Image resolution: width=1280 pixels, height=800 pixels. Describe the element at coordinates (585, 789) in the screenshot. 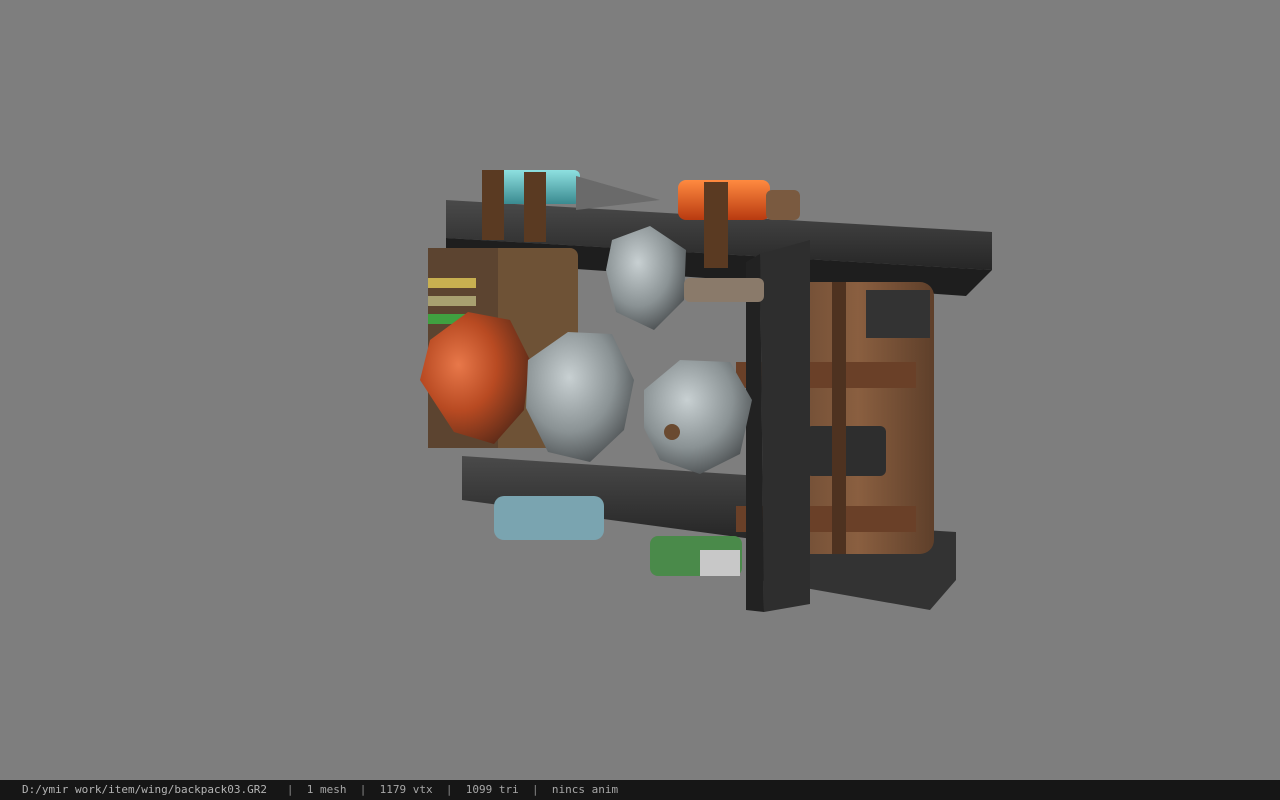

I see `animation-status-label: nincs anim` at that location.